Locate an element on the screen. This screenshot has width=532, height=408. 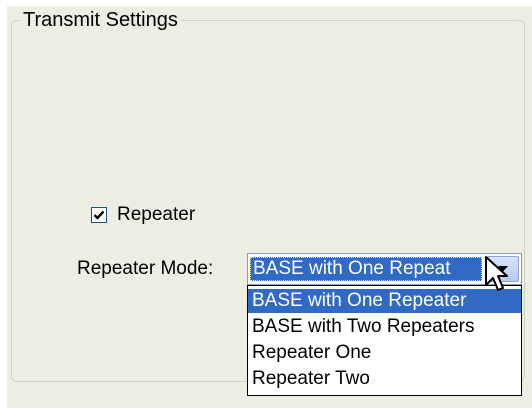
dropdown-option: Repeater Two is located at coordinates (384, 379).